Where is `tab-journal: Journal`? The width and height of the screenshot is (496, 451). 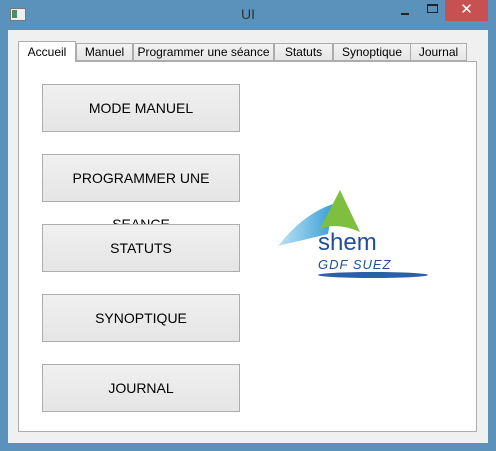
tab-journal: Journal is located at coordinates (438, 52).